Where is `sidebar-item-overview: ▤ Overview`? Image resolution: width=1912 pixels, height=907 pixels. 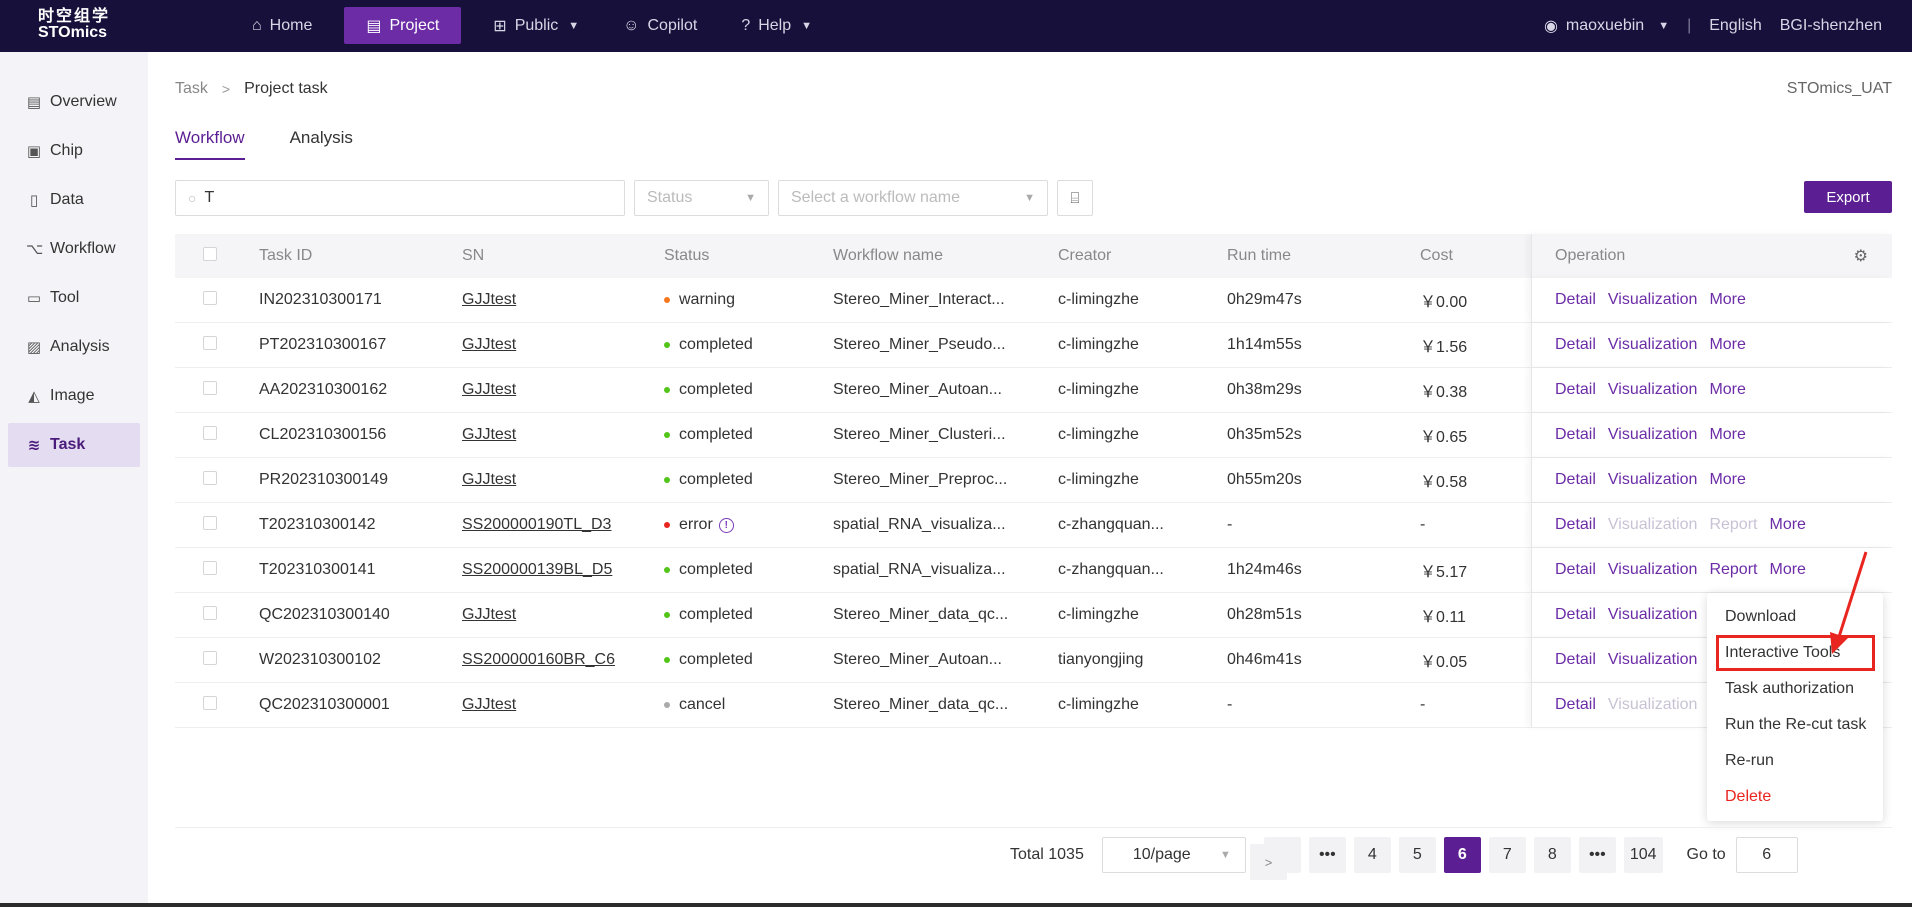 sidebar-item-overview: ▤ Overview is located at coordinates (74, 102).